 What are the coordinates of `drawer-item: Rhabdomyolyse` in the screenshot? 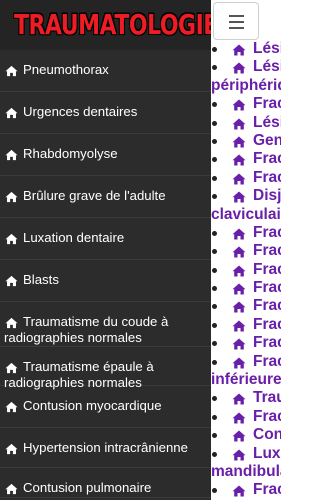 It's located at (105, 155).